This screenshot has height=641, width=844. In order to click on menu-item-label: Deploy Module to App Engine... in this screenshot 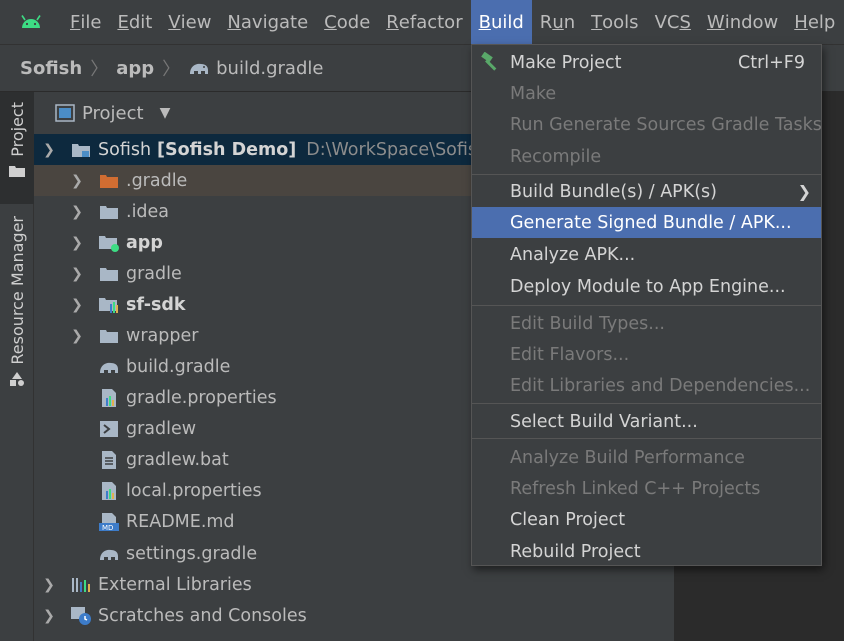, I will do `click(648, 286)`.